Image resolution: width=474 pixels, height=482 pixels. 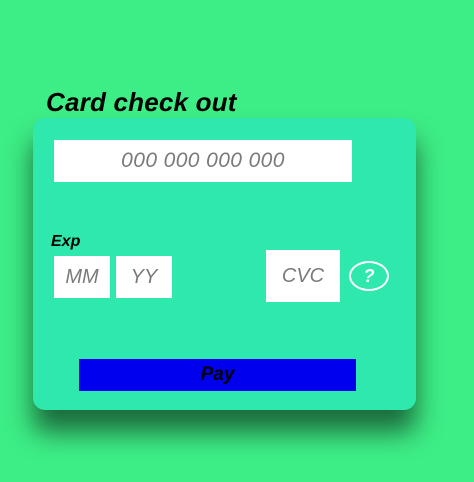 I want to click on card-number-input, so click(x=203, y=161).